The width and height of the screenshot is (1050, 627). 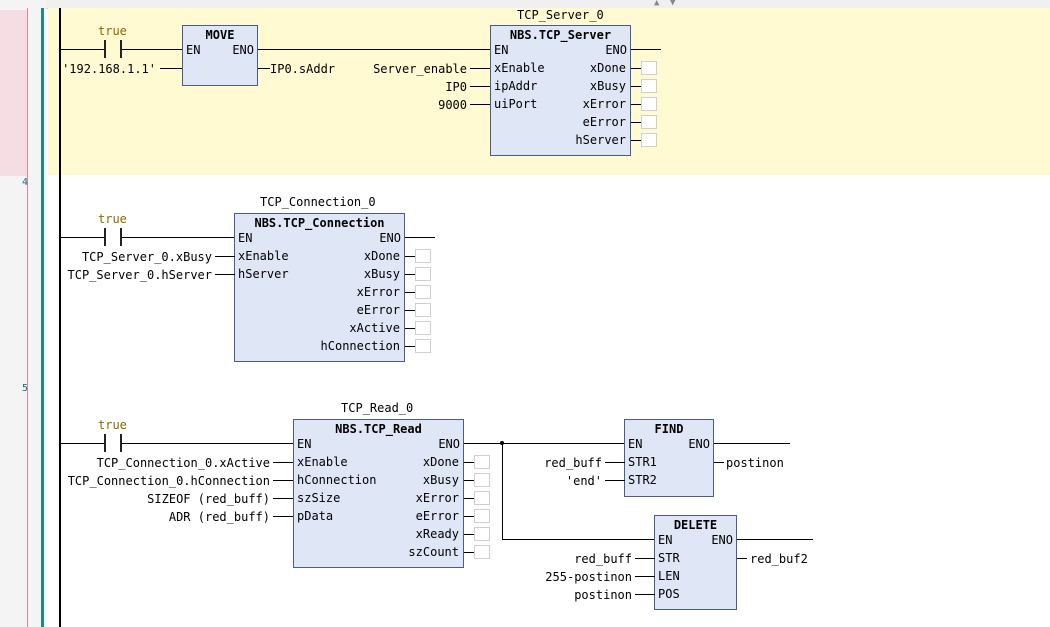 I want to click on delete-block: DELETE EN ENO STR LEN POS, so click(x=695, y=562).